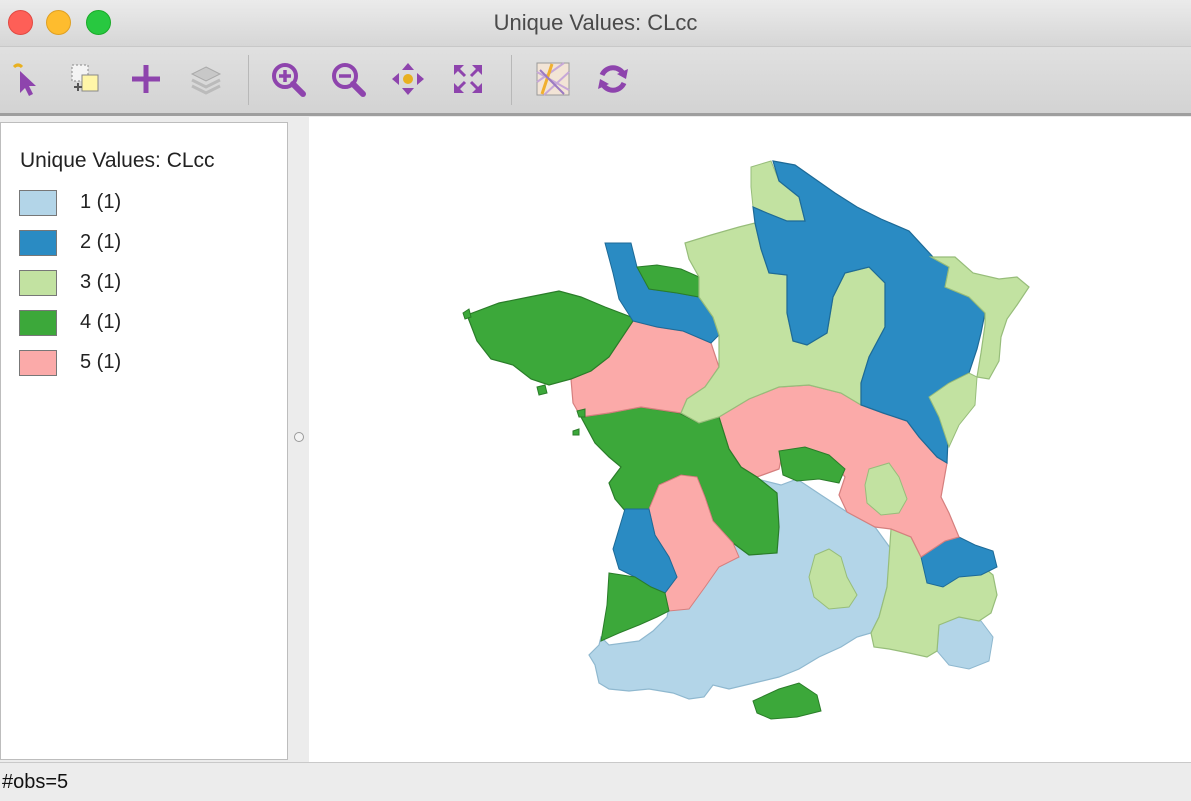 Image resolution: width=1191 pixels, height=801 pixels. I want to click on zoom-out-button, so click(348, 79).